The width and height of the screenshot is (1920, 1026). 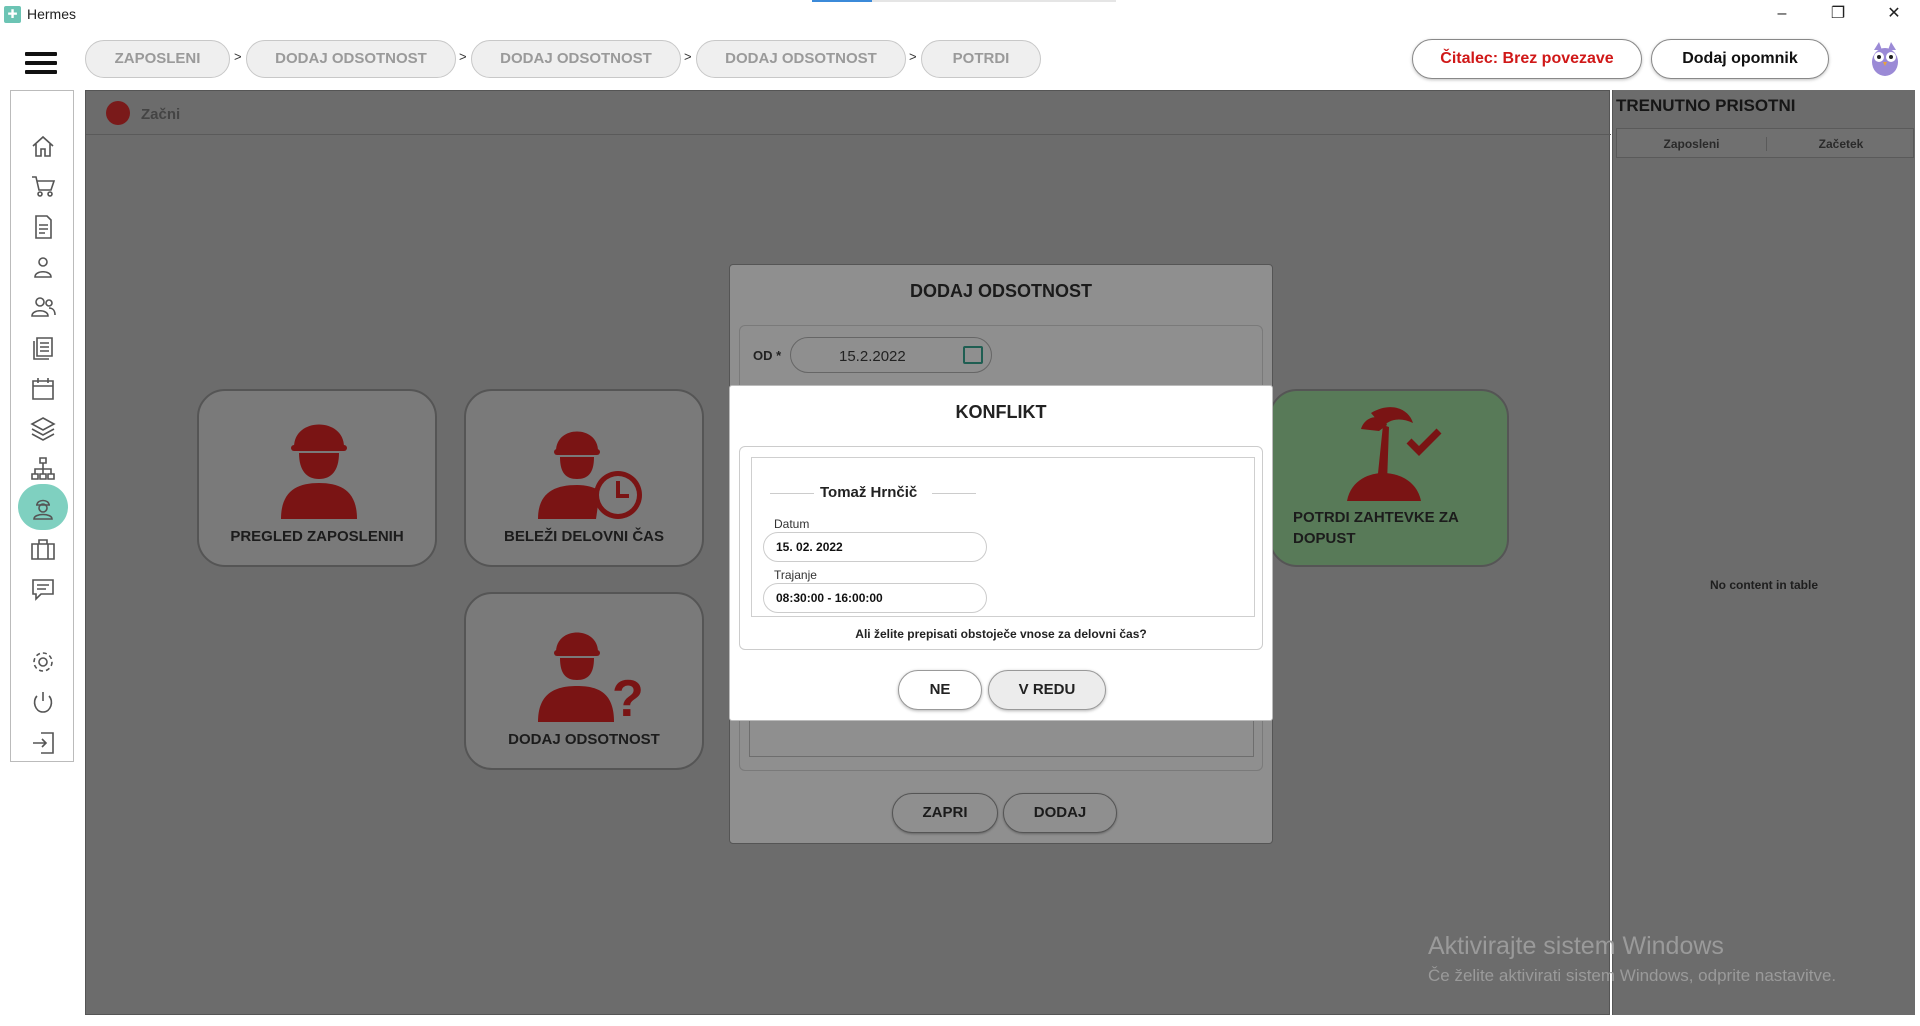 What do you see at coordinates (1527, 59) in the screenshot?
I see `reader-status-button: Čitalec: Brez povezave` at bounding box center [1527, 59].